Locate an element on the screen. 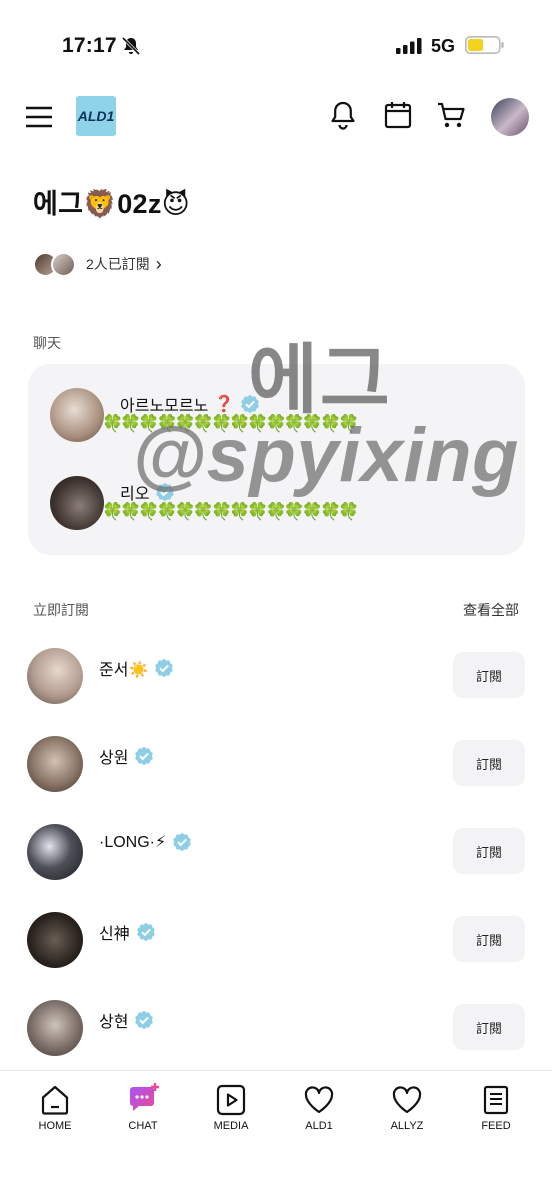  tab-home: HOME is located at coordinates (55, 1113).